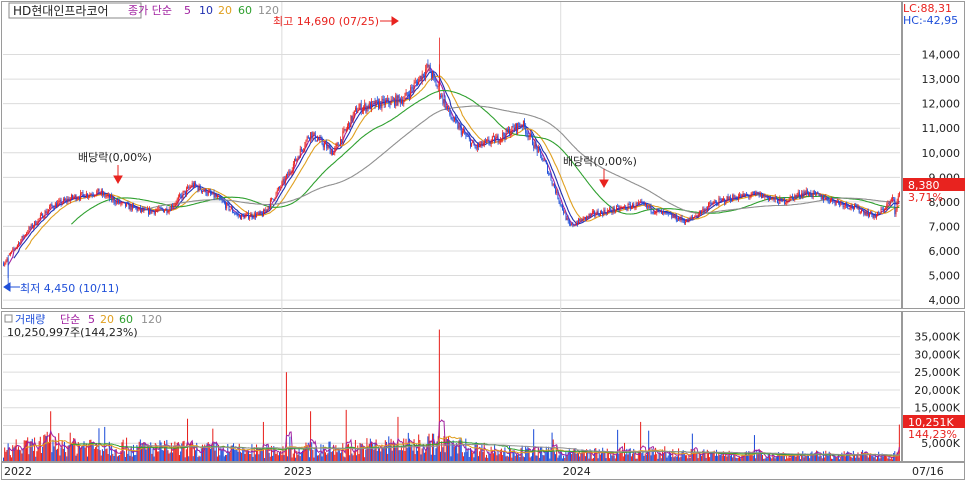 The height and width of the screenshot is (481, 966). I want to click on ma-legend-20: 20, so click(225, 10).